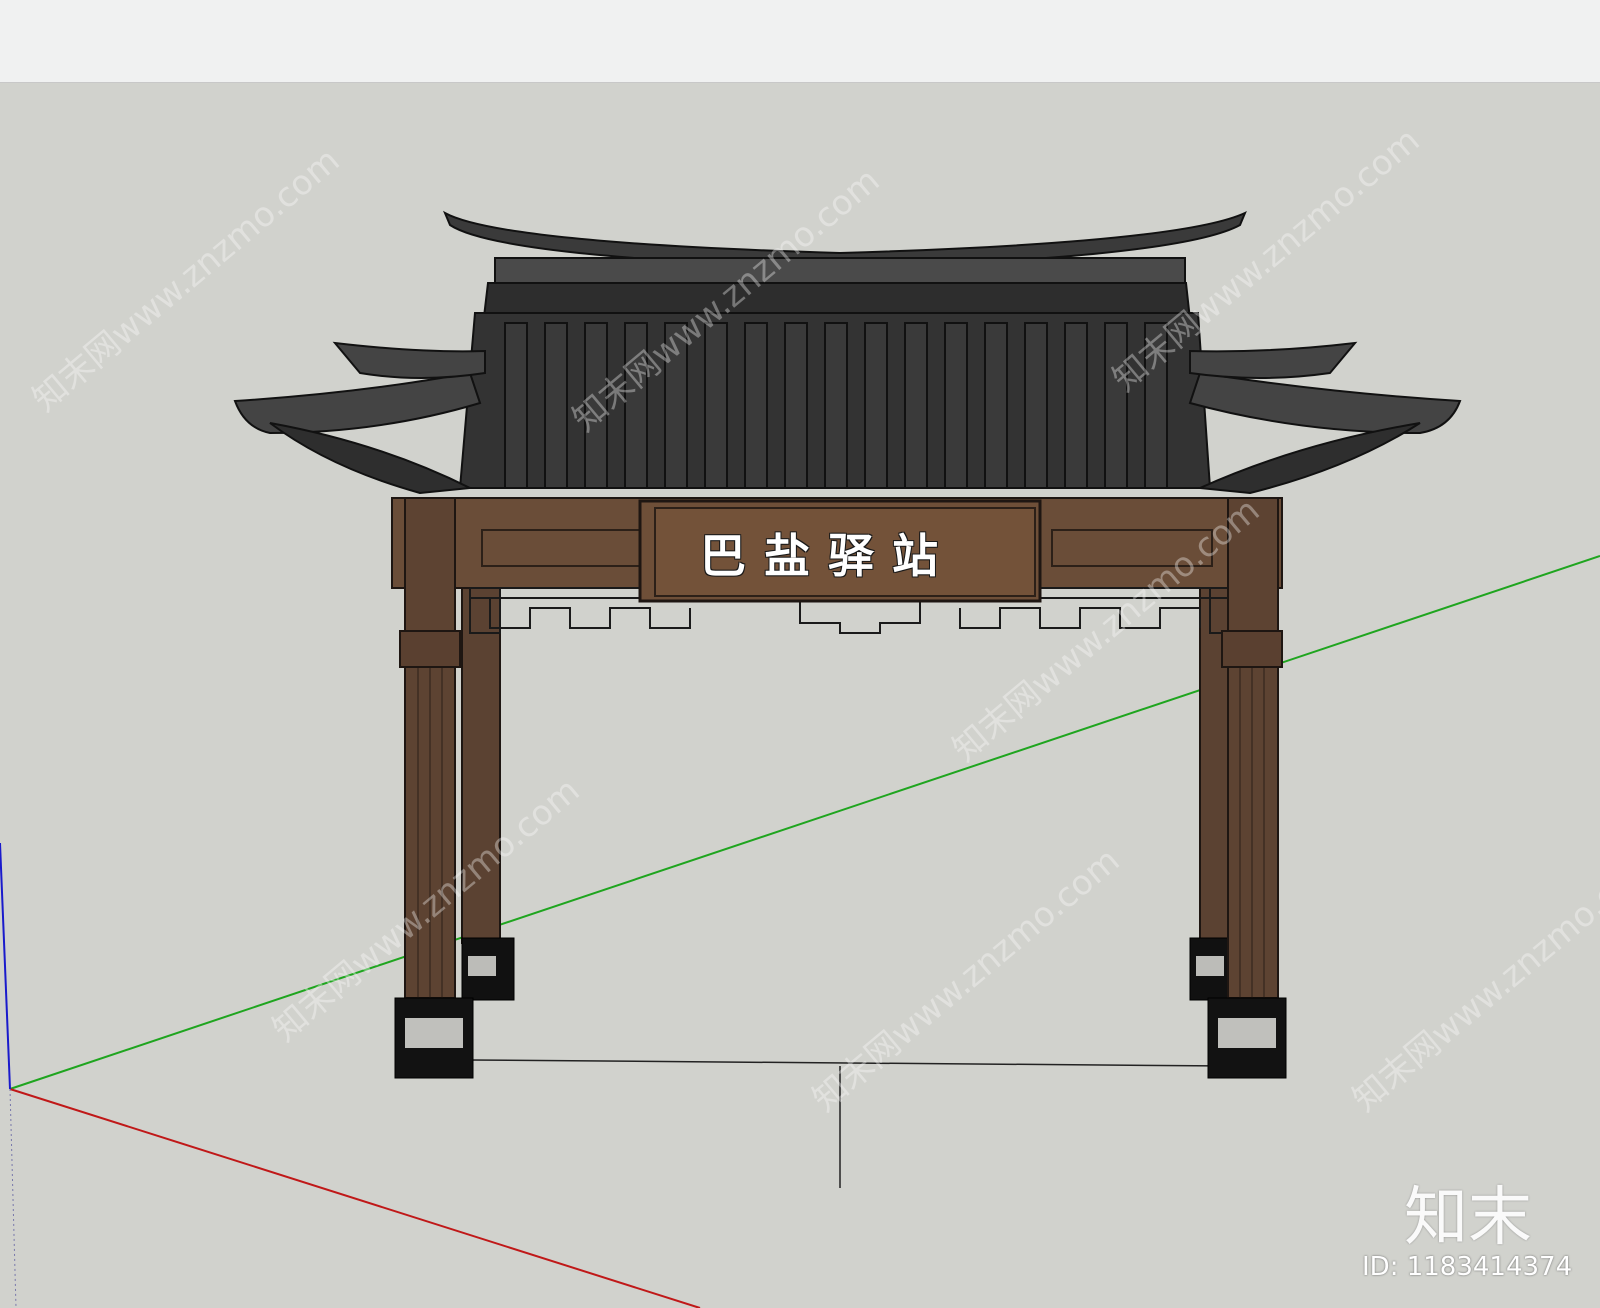 This screenshot has width=1600, height=1308. What do you see at coordinates (1468, 1218) in the screenshot?
I see `brand-logo: 知末` at bounding box center [1468, 1218].